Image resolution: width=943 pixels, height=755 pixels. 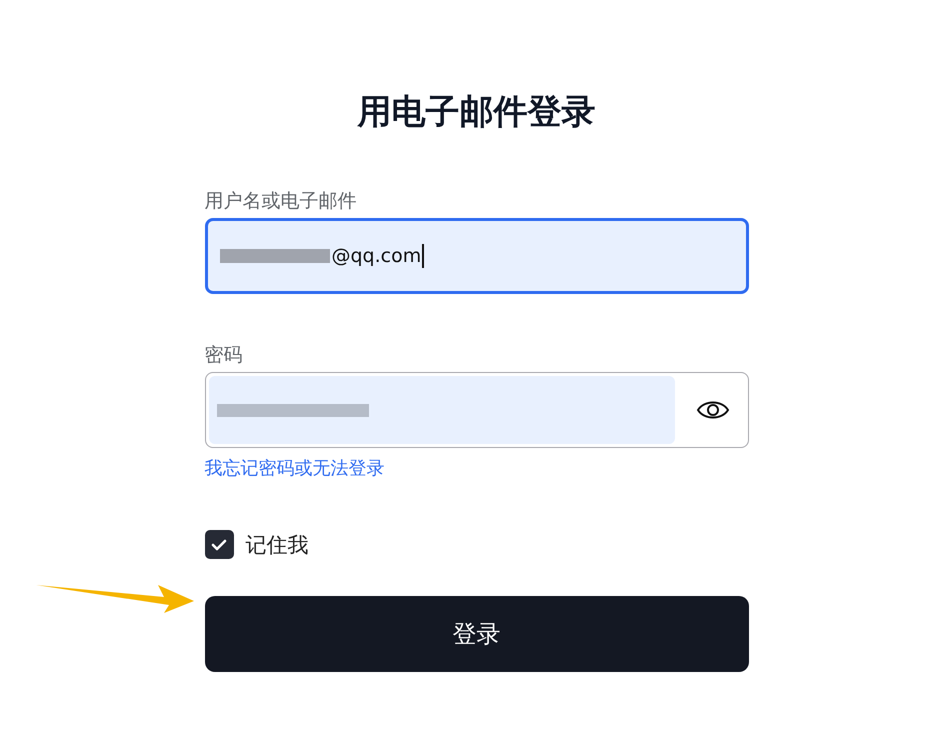 What do you see at coordinates (476, 256) in the screenshot?
I see `username-field: @qq.com` at bounding box center [476, 256].